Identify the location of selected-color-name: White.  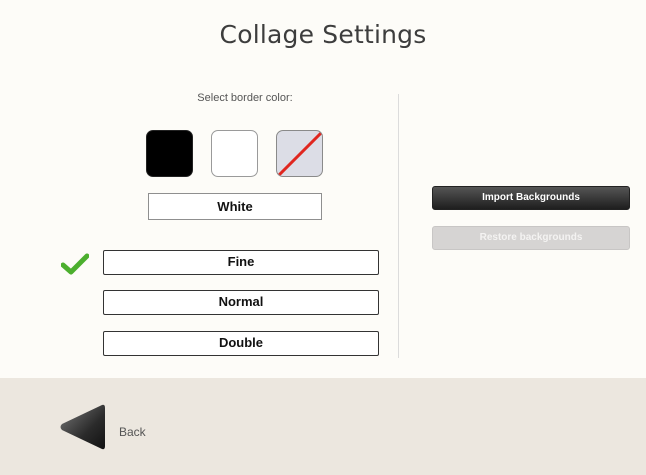
(235, 206).